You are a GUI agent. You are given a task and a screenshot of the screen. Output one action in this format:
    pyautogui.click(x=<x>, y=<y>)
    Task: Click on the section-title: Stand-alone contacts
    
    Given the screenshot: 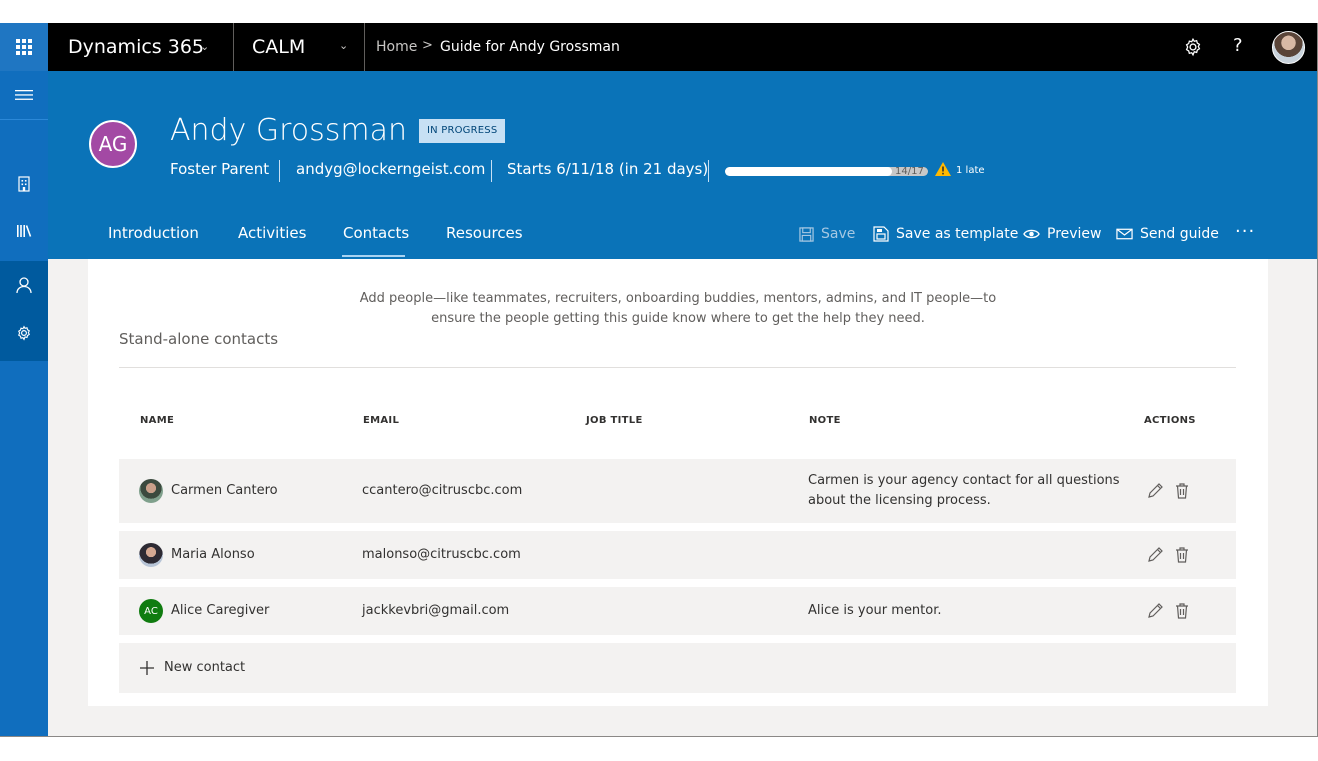 What is the action you would take?
    pyautogui.click(x=199, y=339)
    